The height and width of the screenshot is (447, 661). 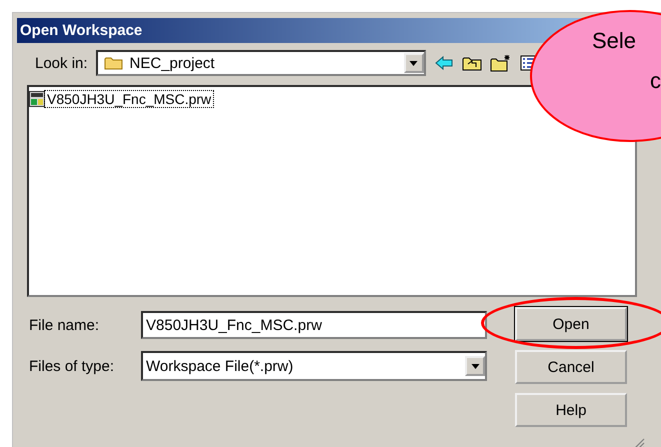 I want to click on file-type-dropdown: Workspace File(*.prw), so click(x=314, y=366).